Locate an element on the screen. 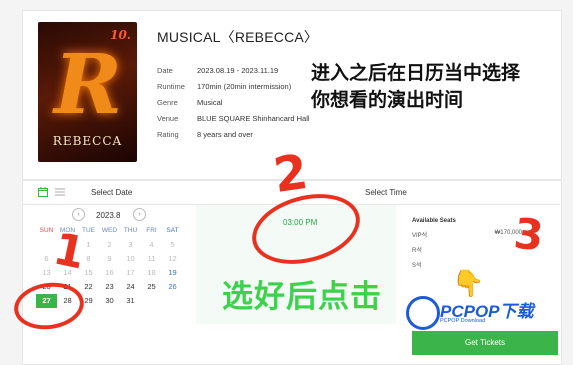  calendar-day-30: 30 is located at coordinates (109, 301).